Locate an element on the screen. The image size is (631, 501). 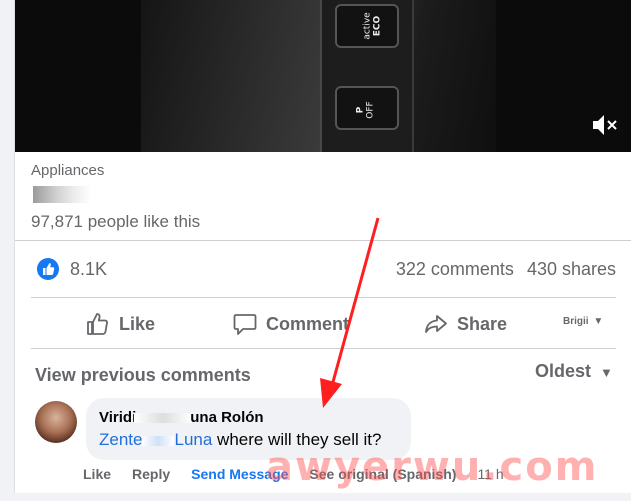
post-stats: 322 comments 430 shares is located at coordinates (502, 269).